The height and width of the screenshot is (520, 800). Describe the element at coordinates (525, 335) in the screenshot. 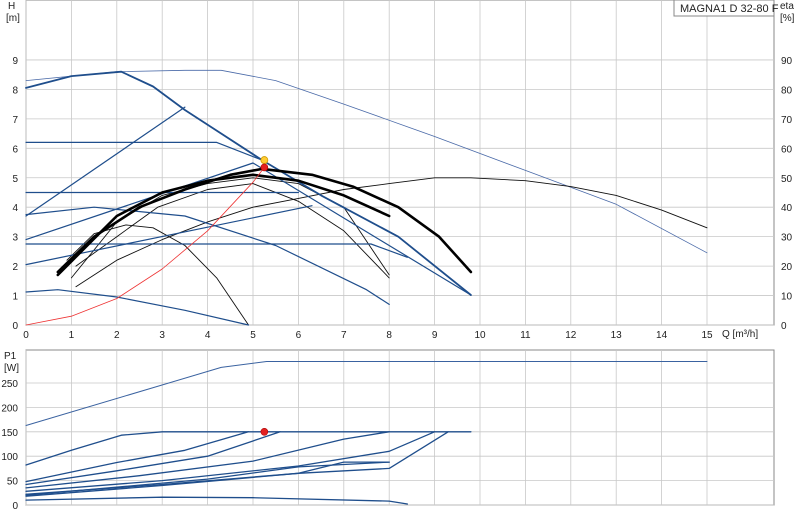

I see `x-tick-label: 11` at that location.